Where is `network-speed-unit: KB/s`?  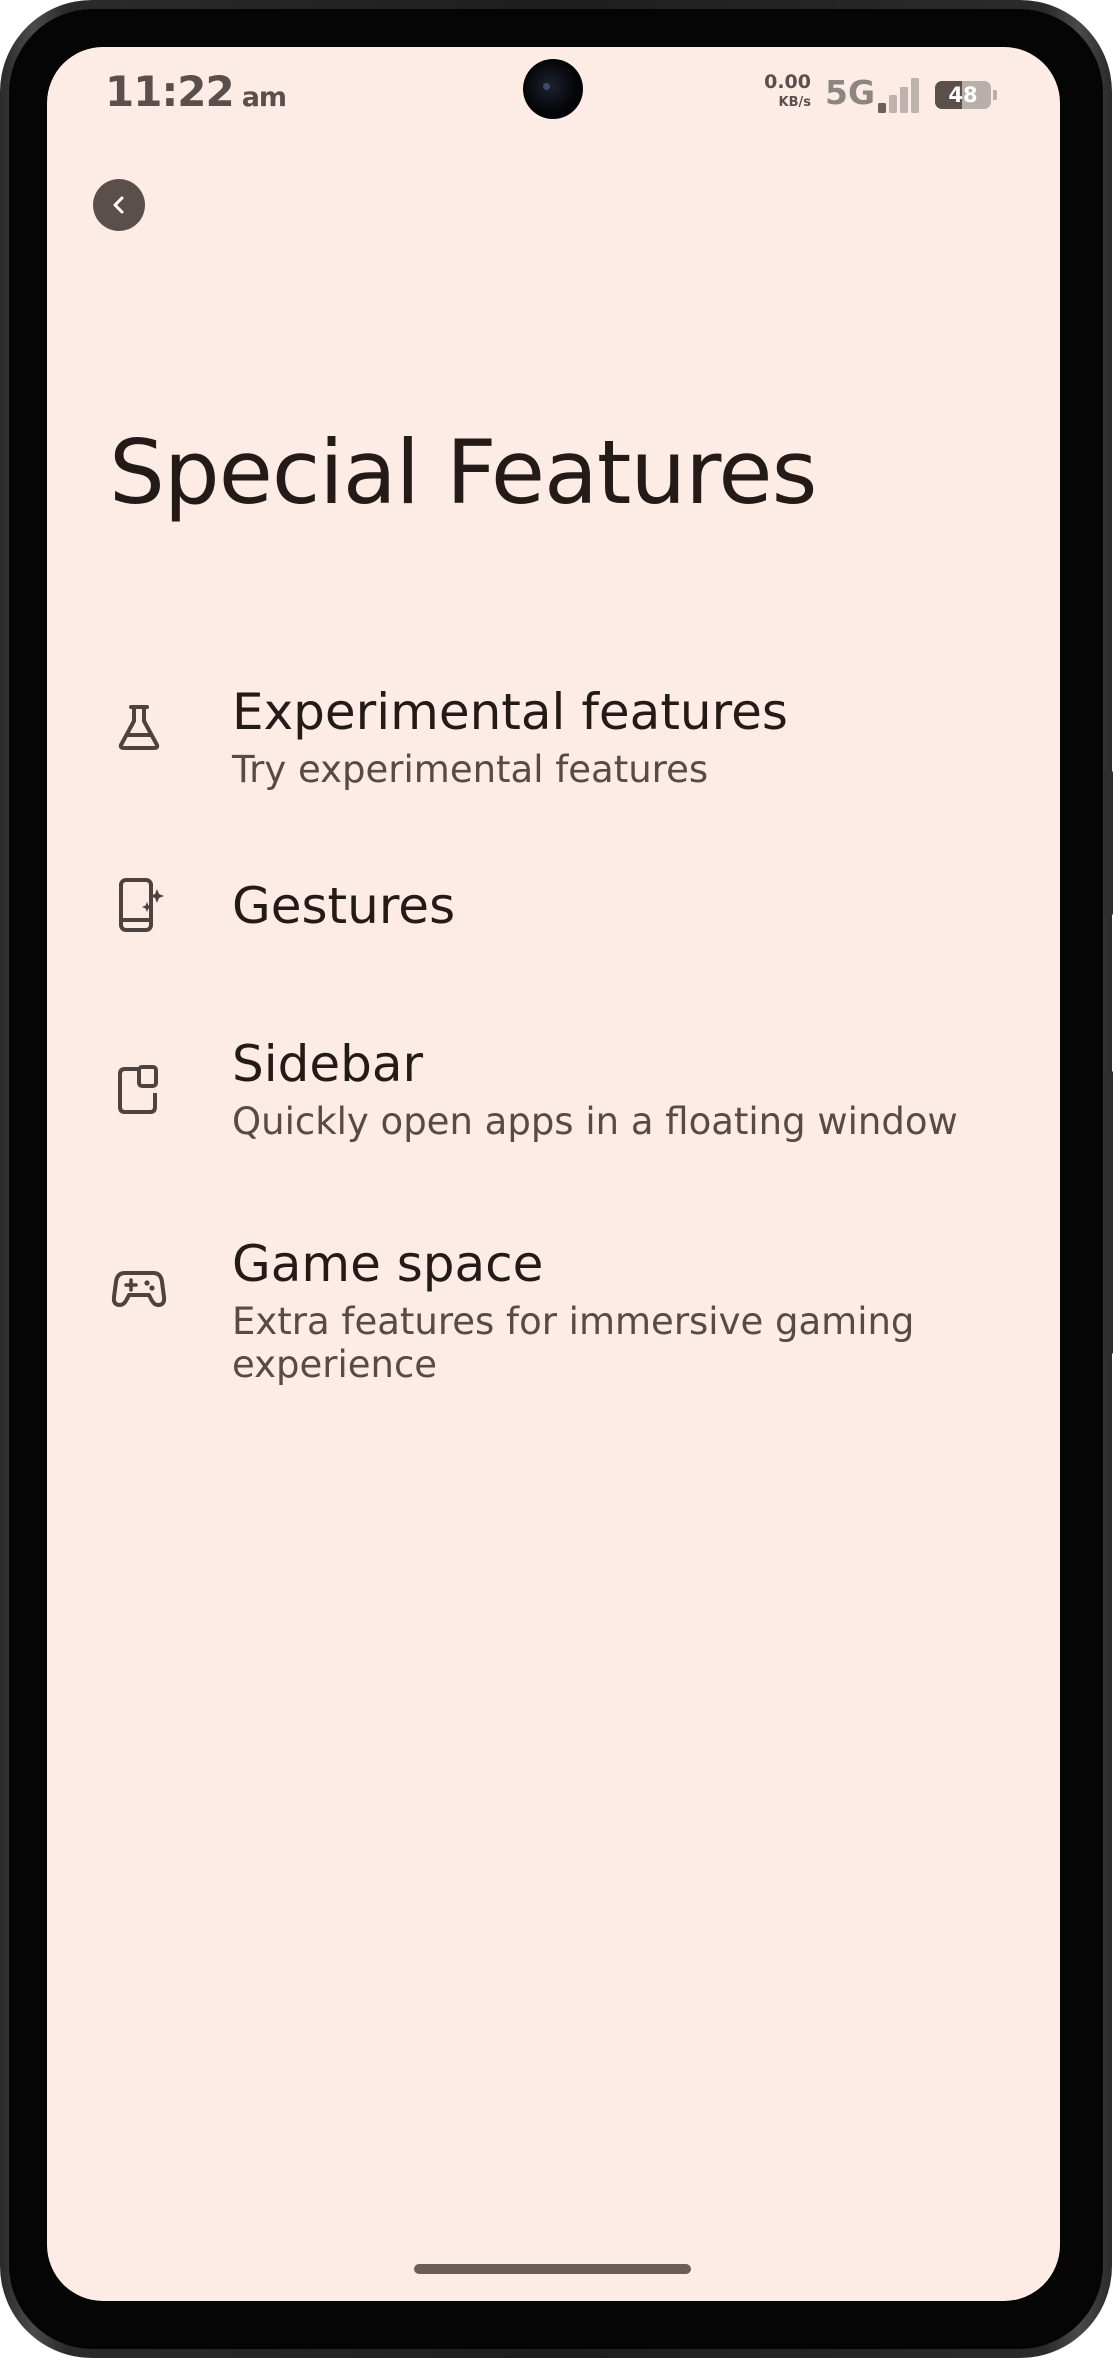
network-speed-unit: KB/s is located at coordinates (794, 102).